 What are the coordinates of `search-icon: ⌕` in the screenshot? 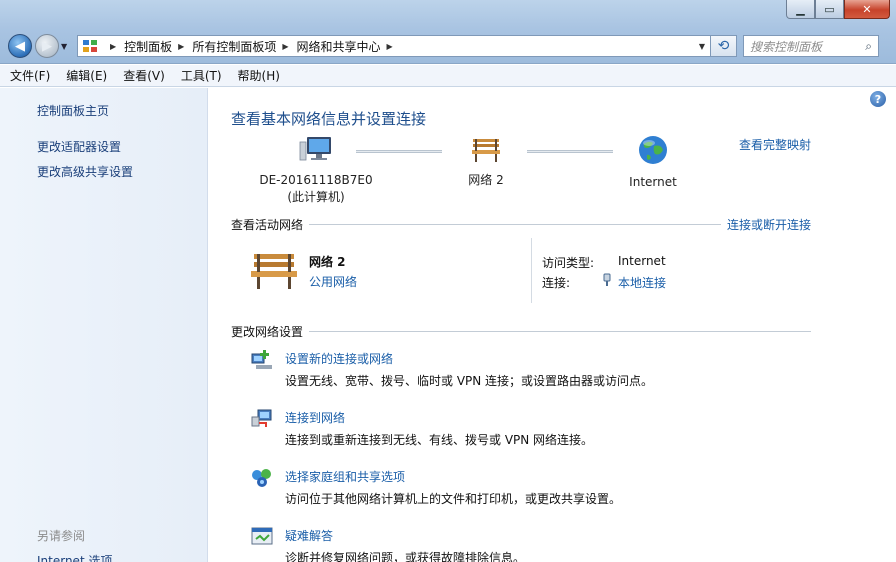 It's located at (868, 46).